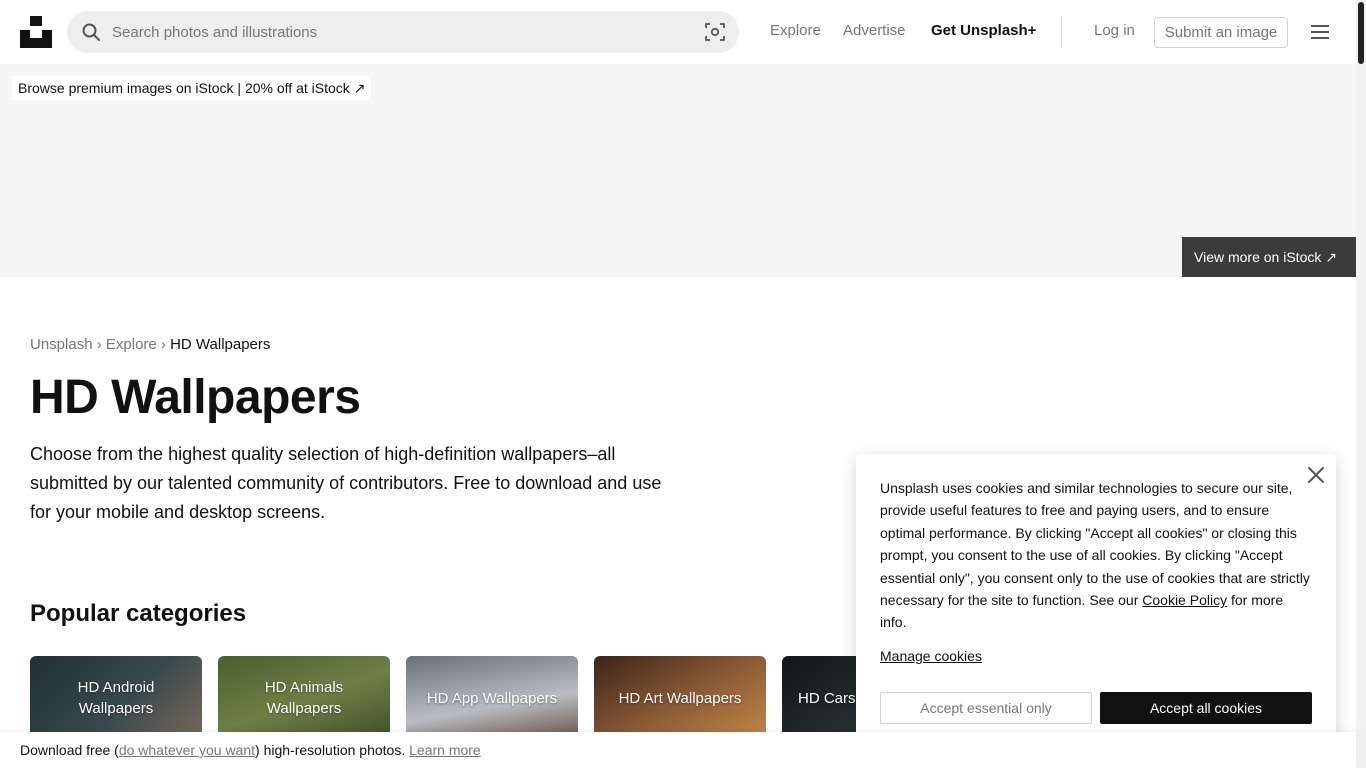  Describe the element at coordinates (297, 88) in the screenshot. I see `istock-promo-offer: 20% off at iStock` at that location.